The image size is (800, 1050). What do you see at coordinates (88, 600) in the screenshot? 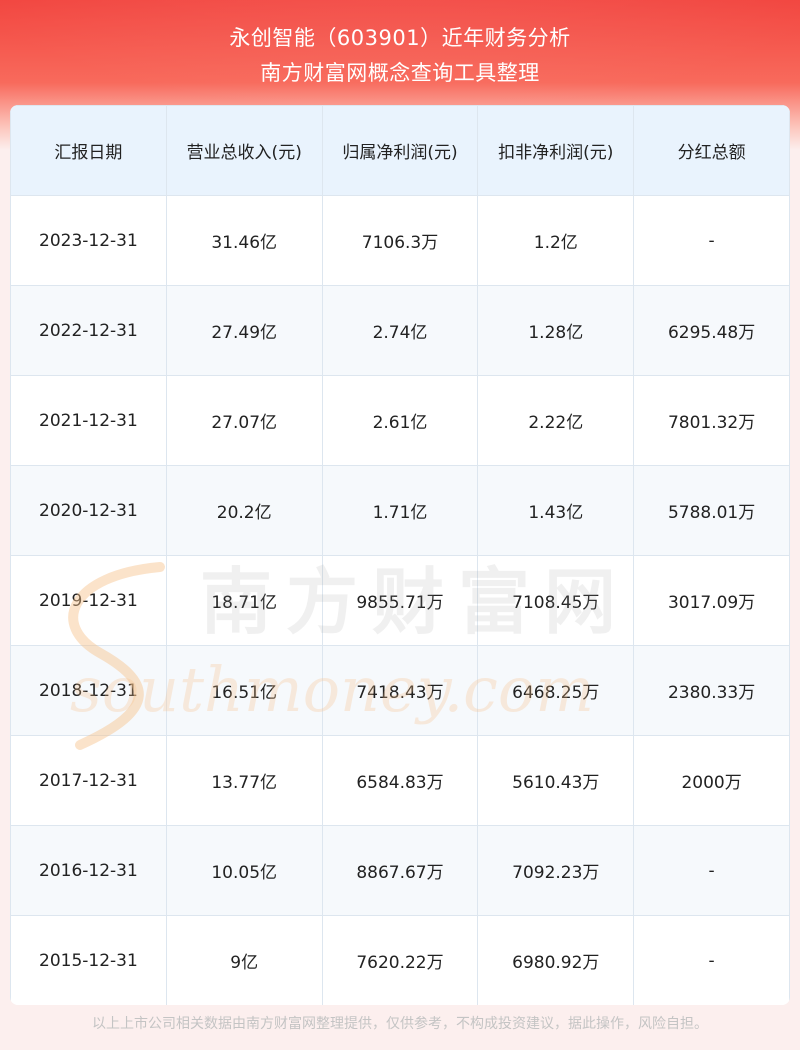
I see `report-date-cell: 2019-12-31` at bounding box center [88, 600].